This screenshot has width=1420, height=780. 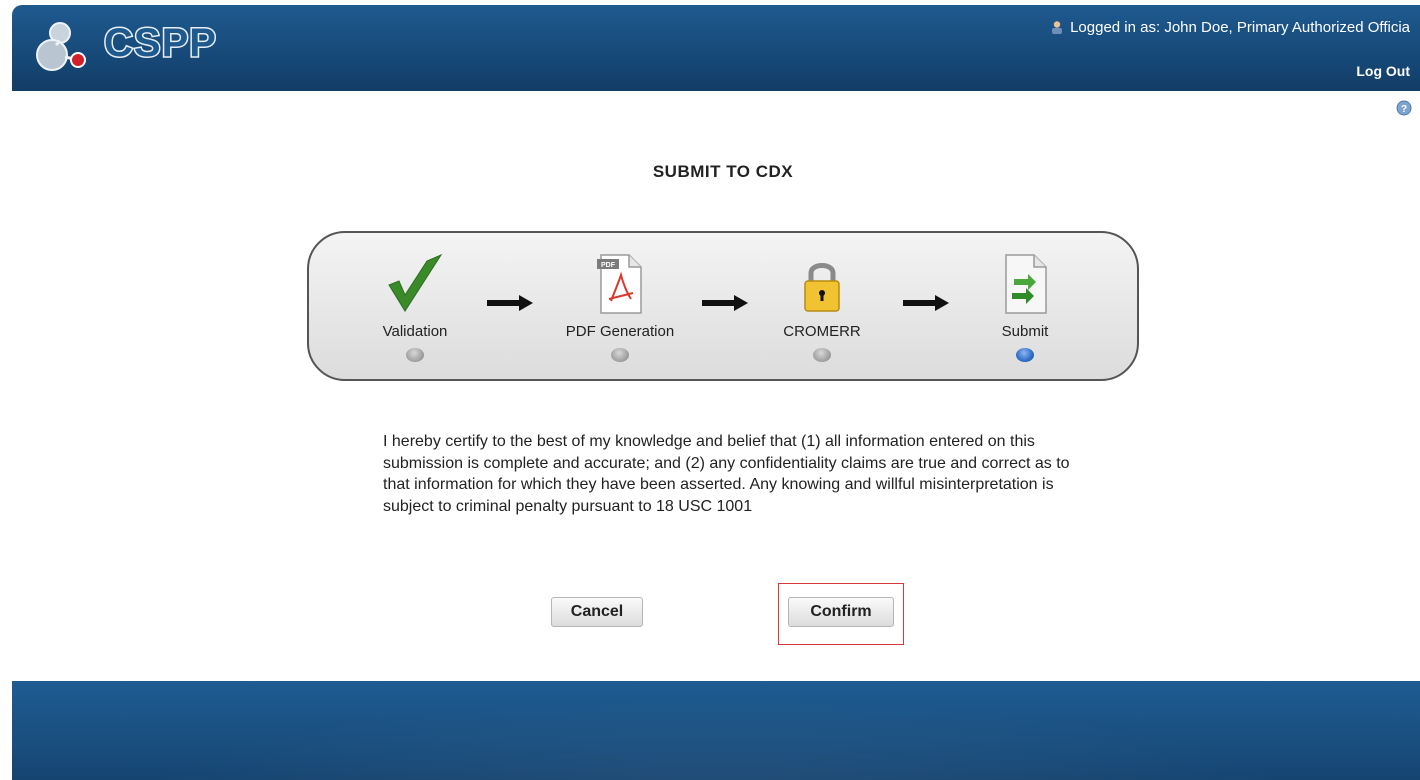 I want to click on logo-text: CSPP, so click(x=160, y=43).